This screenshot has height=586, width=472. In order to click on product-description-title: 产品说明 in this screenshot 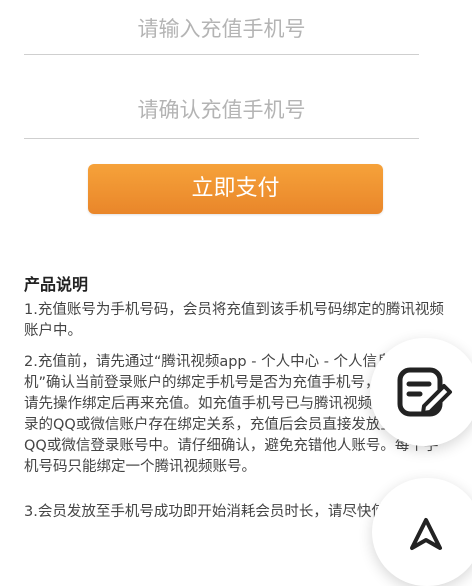, I will do `click(56, 284)`.